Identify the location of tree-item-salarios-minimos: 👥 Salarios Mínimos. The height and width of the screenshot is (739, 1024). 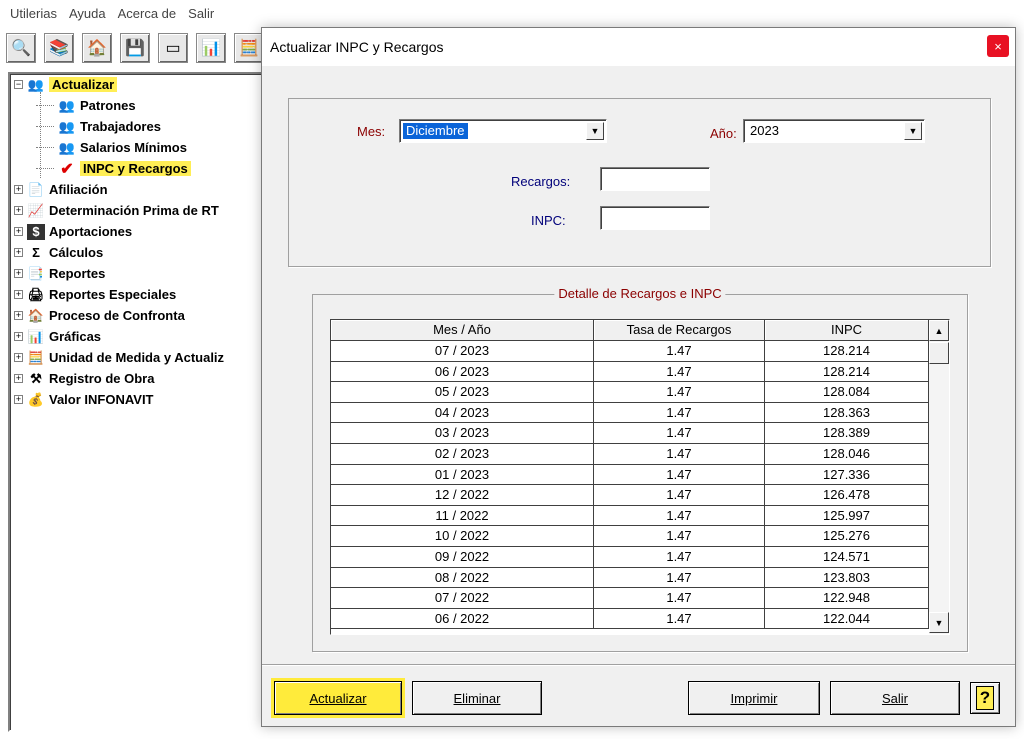
(138, 147).